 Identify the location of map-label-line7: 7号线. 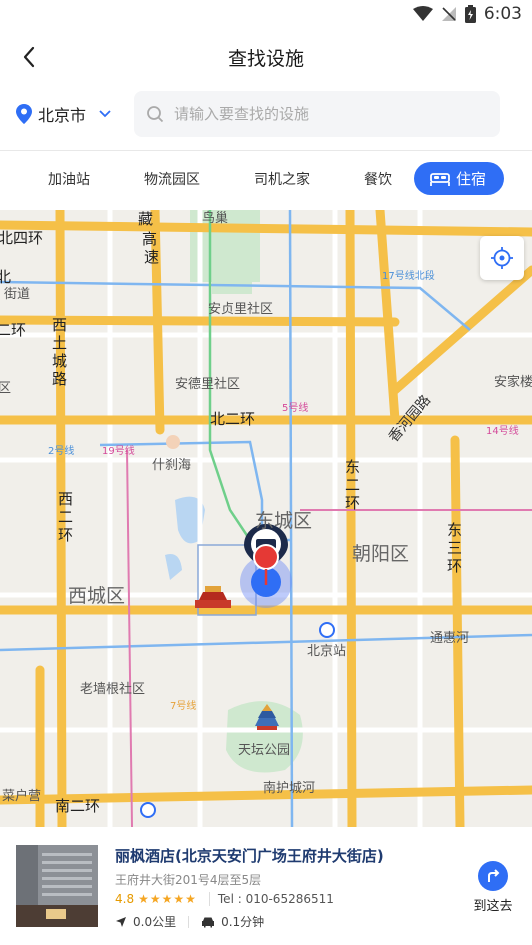
(183, 705).